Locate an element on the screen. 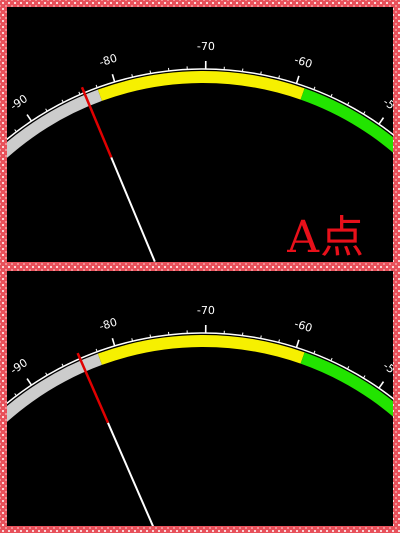 This screenshot has width=400, height=533. point-a-label: A点 is located at coordinates (326, 237).